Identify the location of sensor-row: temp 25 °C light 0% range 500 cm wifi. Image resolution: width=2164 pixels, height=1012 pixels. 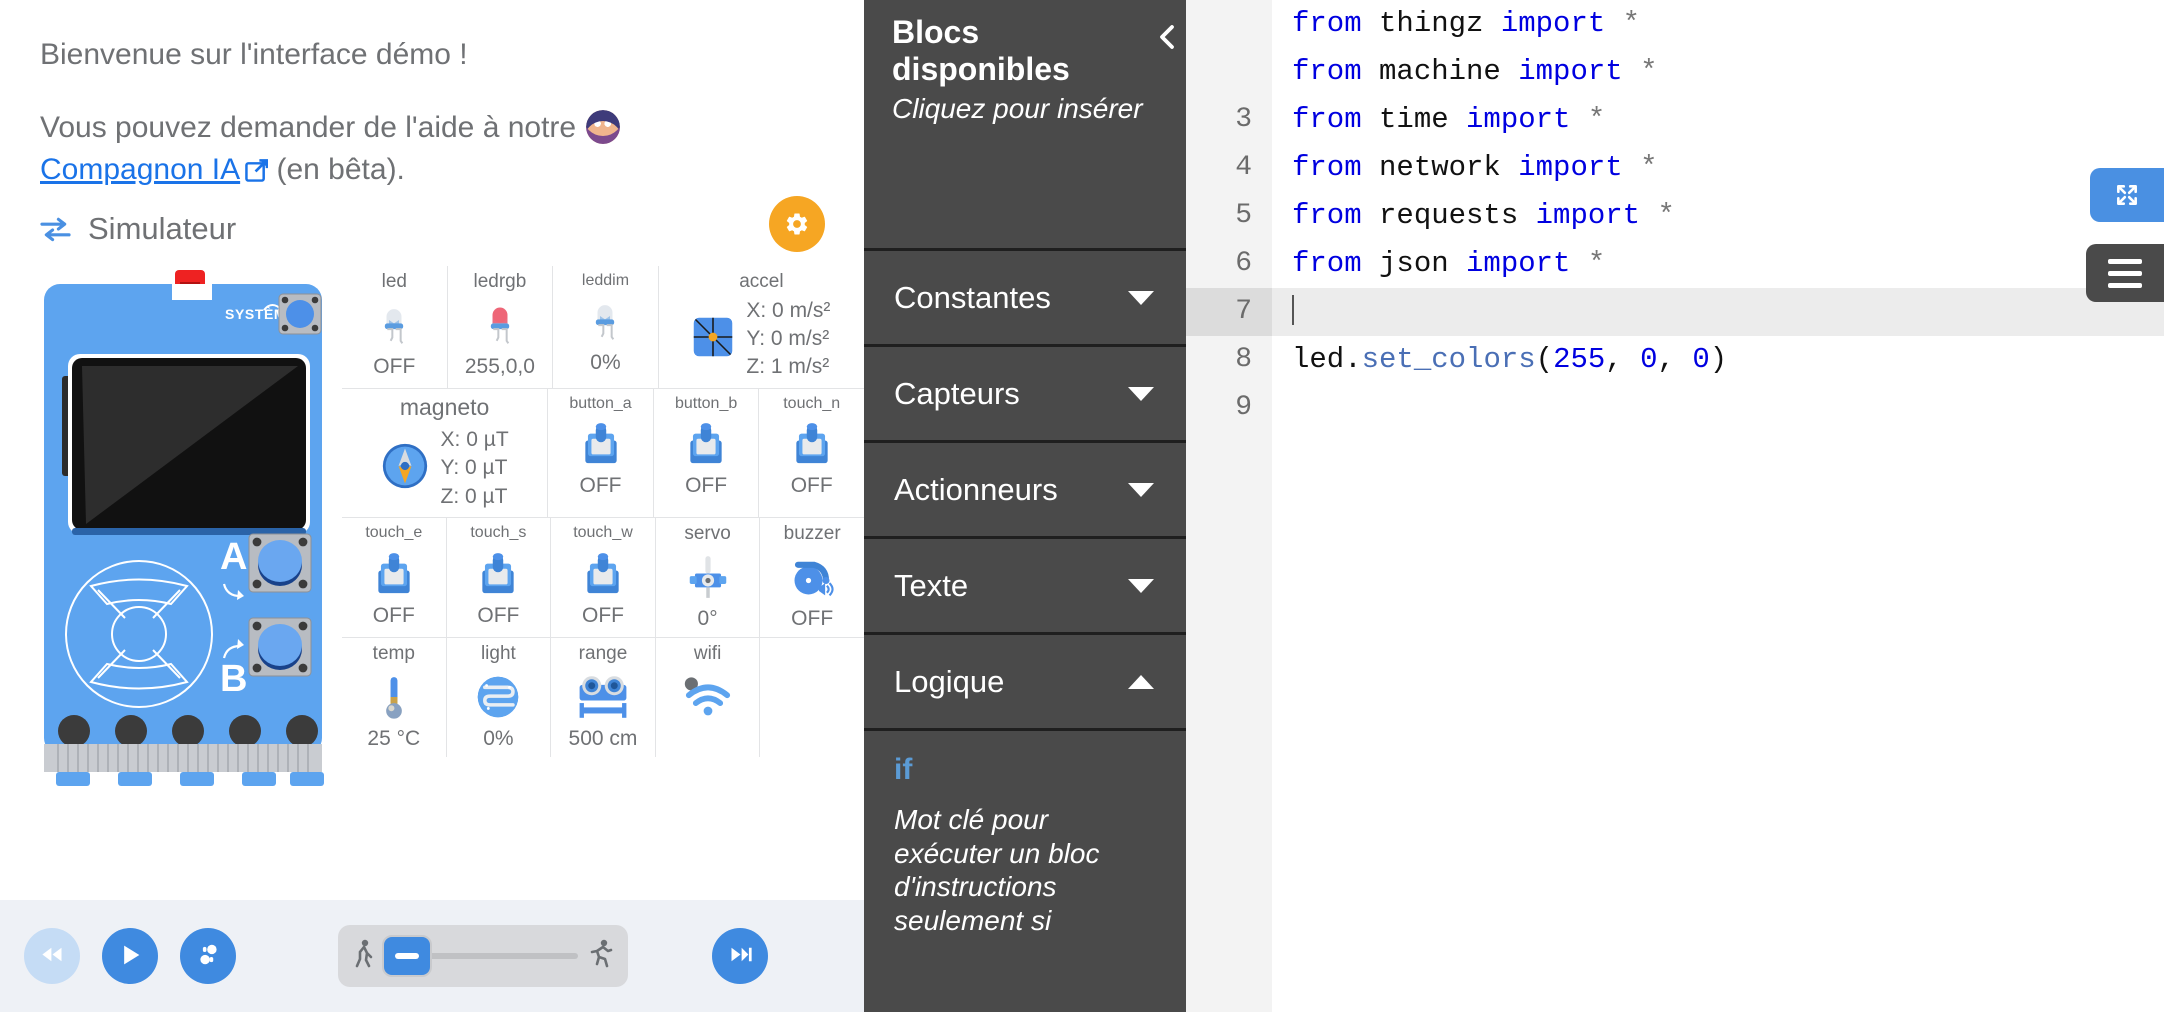
(603, 696).